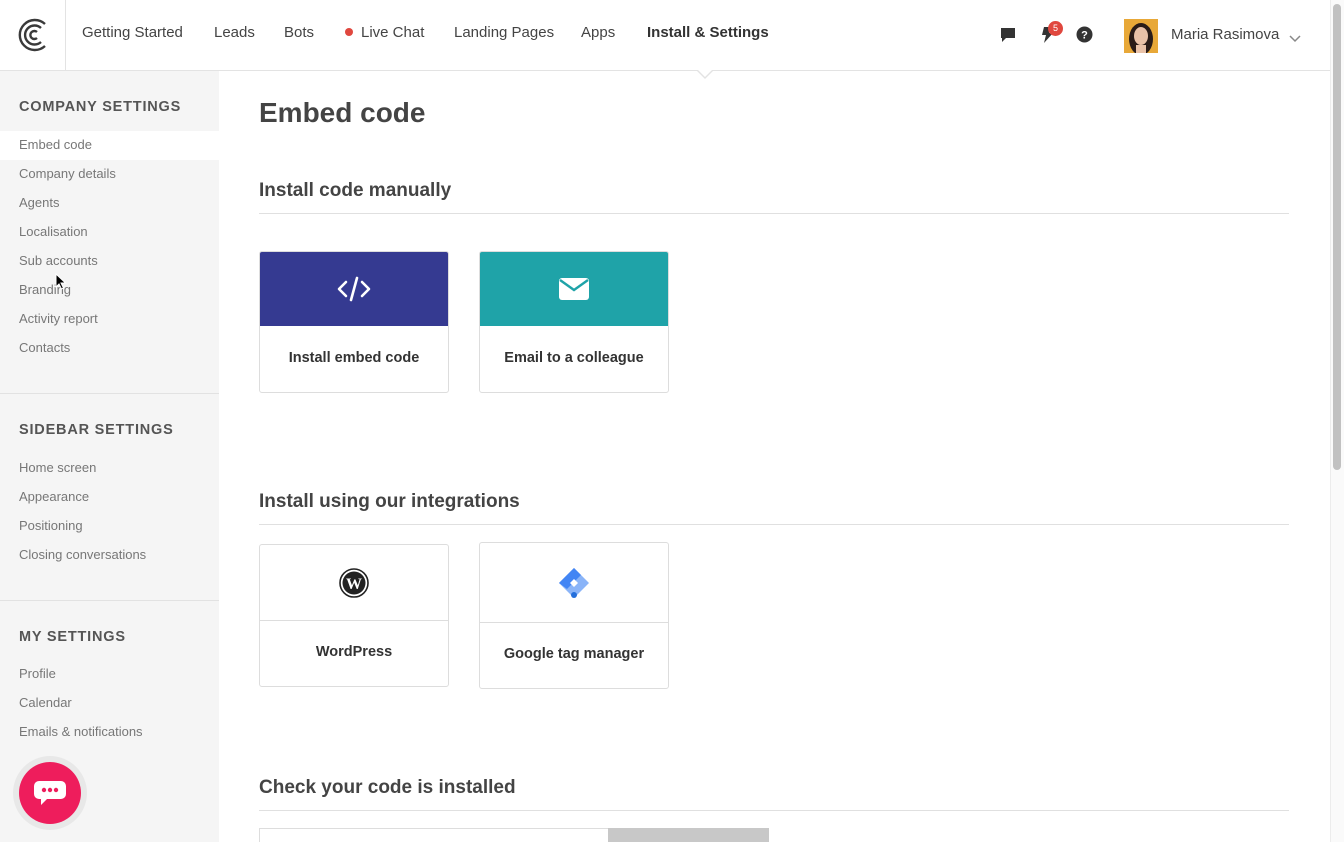 The width and height of the screenshot is (1344, 842). Describe the element at coordinates (109, 232) in the screenshot. I see `sidebar-item-localisation: Localisation` at that location.